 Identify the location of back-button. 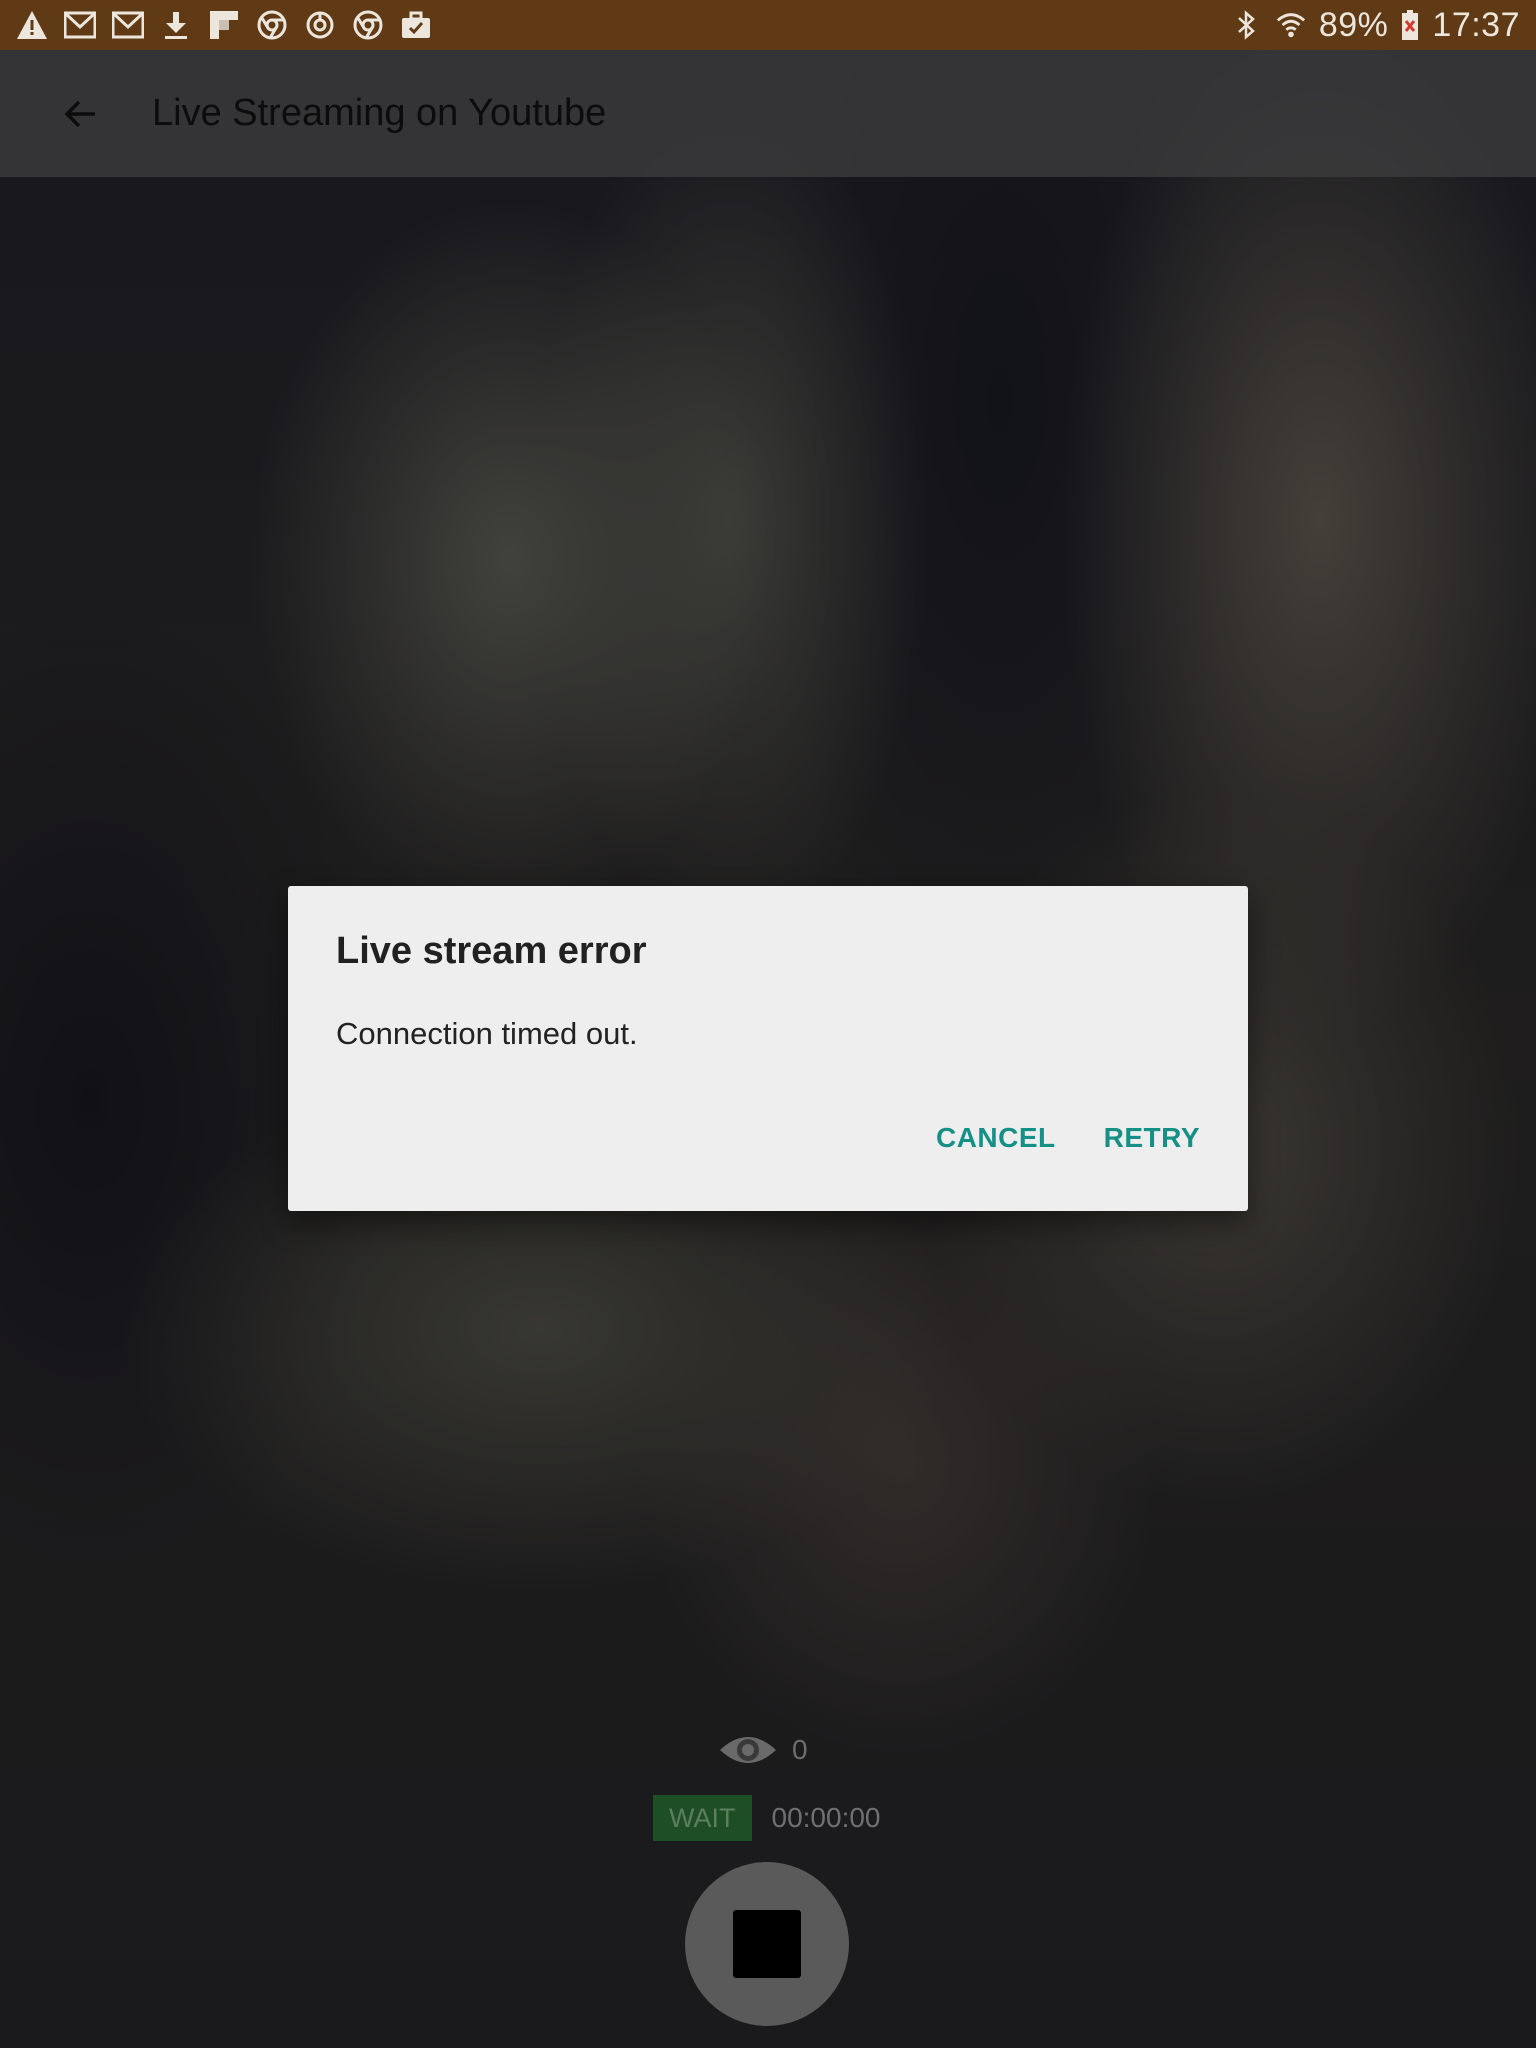
(80, 114).